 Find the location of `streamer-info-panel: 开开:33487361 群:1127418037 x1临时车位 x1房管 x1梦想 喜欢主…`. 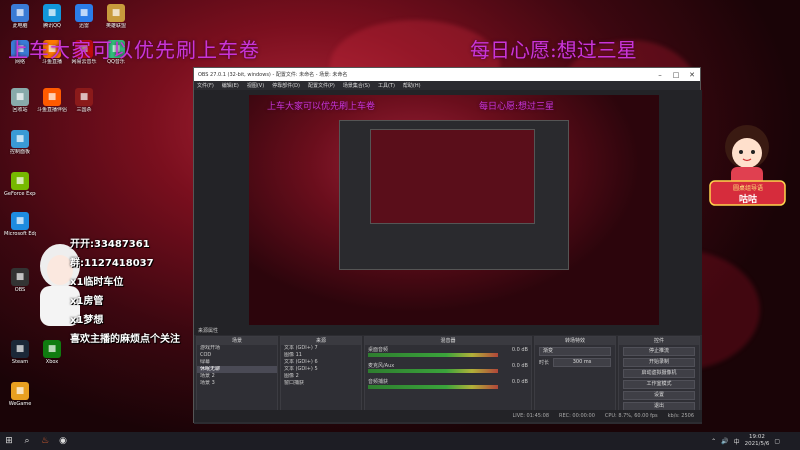

streamer-info-panel: 开开:33487361 群:1127418037 x1临时车位 x1房管 x1梦想 喜欢主… is located at coordinates (140, 292).